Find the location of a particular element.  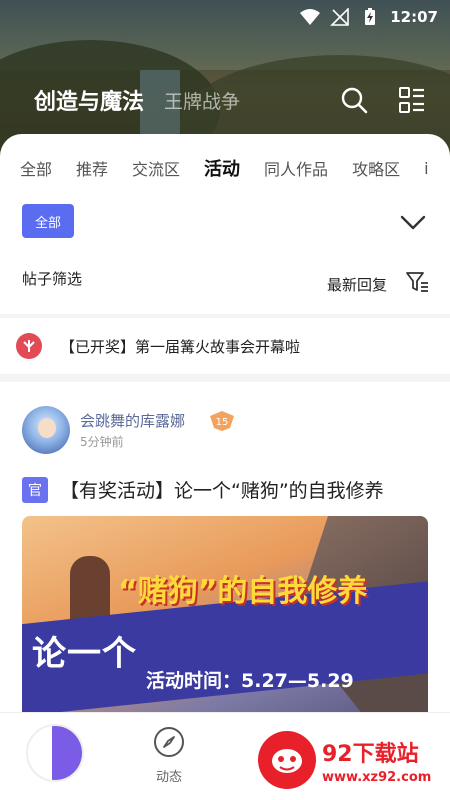

post-title-row: 官 【有奖活动】论一个“赌狗”的自我修养 is located at coordinates (203, 489).